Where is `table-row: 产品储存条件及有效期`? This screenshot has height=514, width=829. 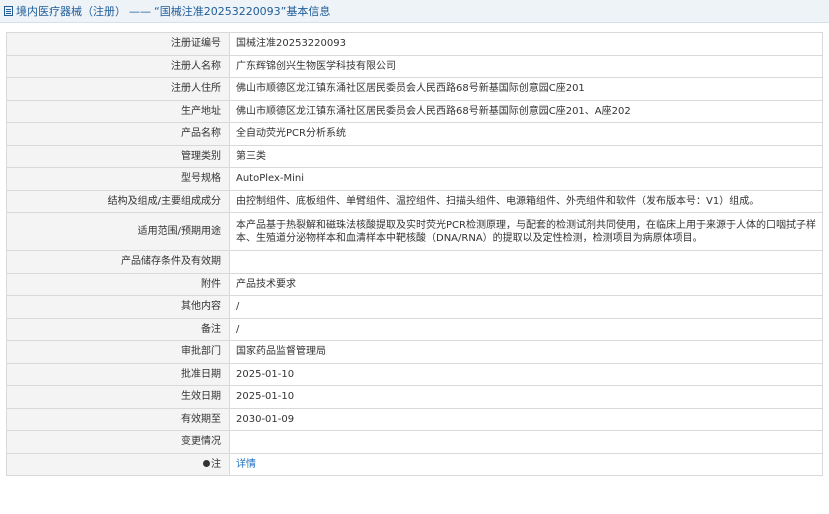
table-row: 产品储存条件及有效期 is located at coordinates (414, 262).